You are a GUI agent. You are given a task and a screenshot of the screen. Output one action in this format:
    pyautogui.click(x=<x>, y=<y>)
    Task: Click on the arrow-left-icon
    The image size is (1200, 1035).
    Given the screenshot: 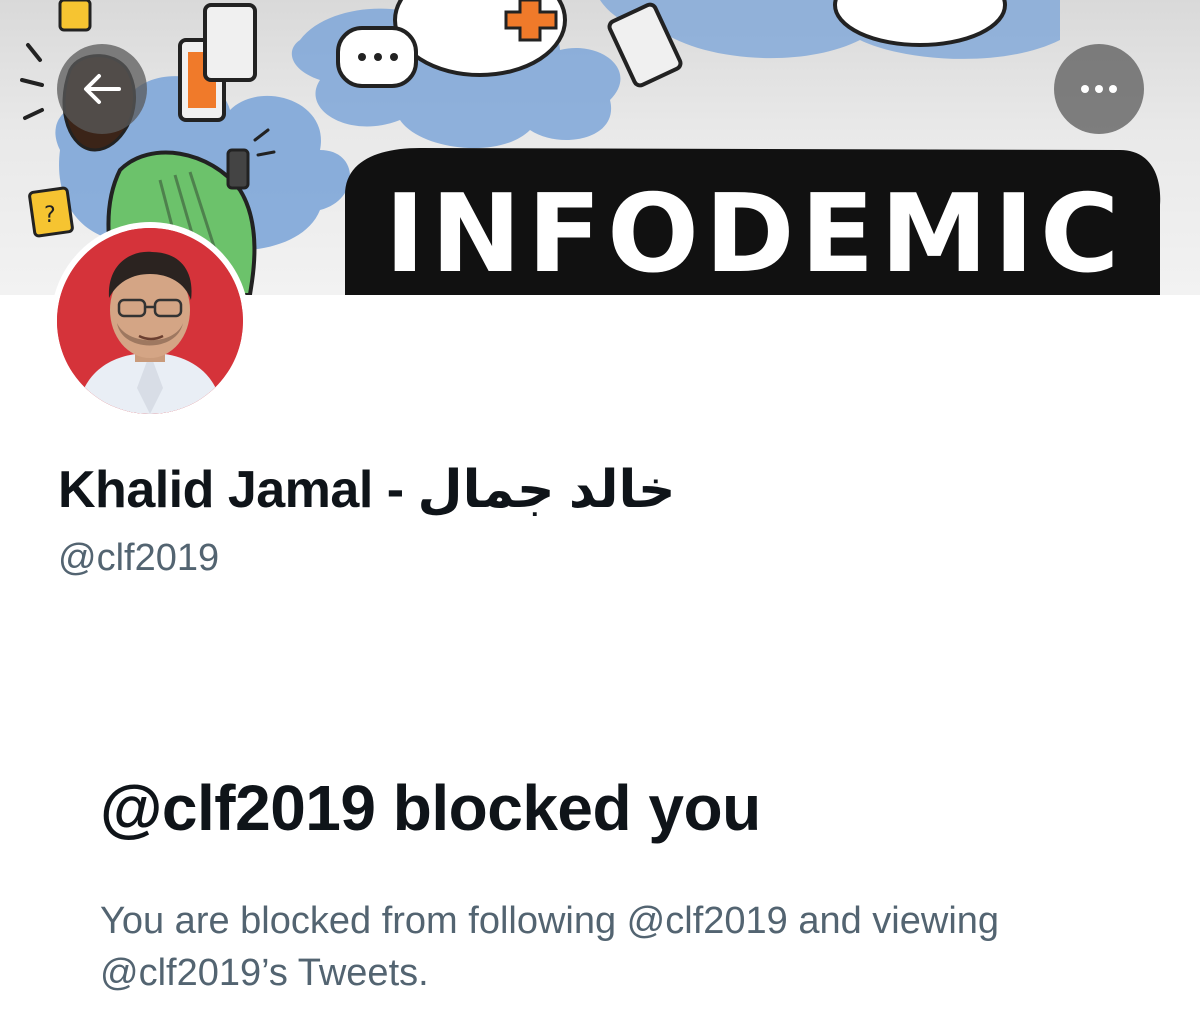 What is the action you would take?
    pyautogui.click(x=102, y=89)
    